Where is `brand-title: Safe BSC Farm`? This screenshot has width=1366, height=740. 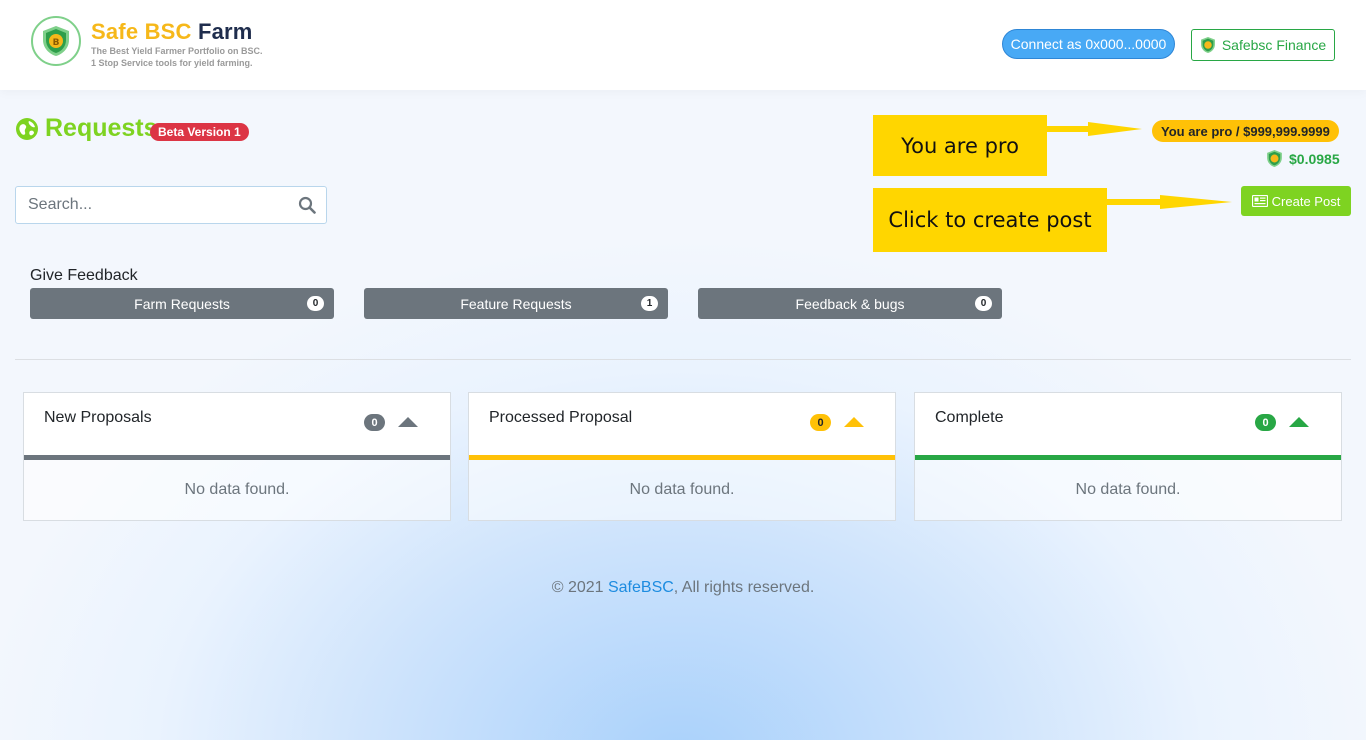
brand-title: Safe BSC Farm is located at coordinates (172, 32).